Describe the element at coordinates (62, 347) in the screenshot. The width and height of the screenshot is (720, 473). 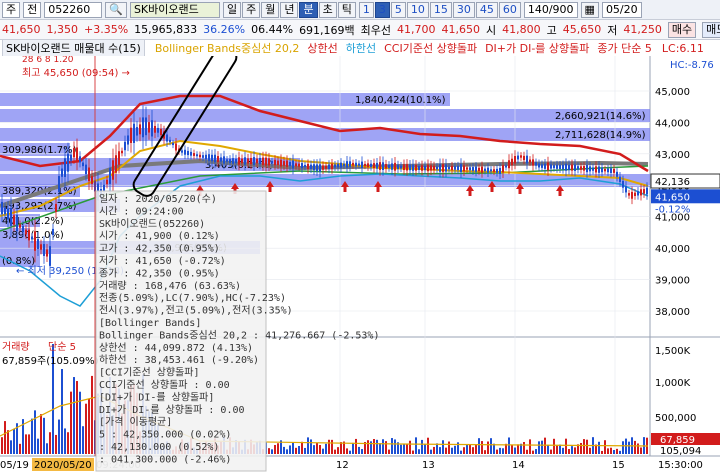
I see `volume-ma-label: 단순 5` at that location.